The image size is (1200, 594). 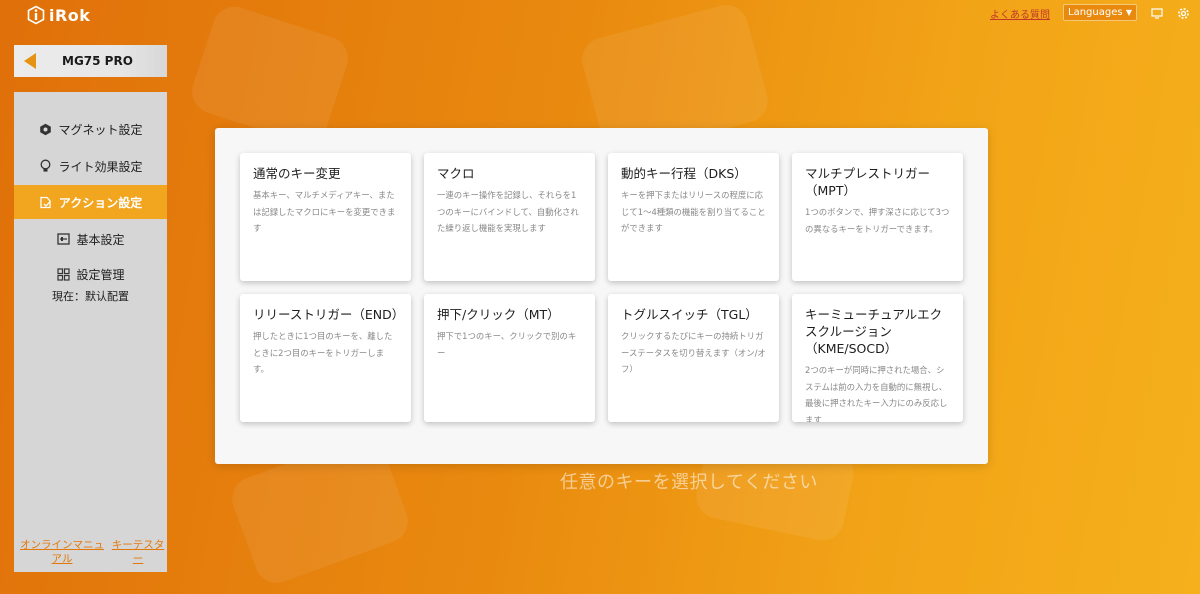 What do you see at coordinates (100, 202) in the screenshot?
I see `sidebar-item-label: アクション設定` at bounding box center [100, 202].